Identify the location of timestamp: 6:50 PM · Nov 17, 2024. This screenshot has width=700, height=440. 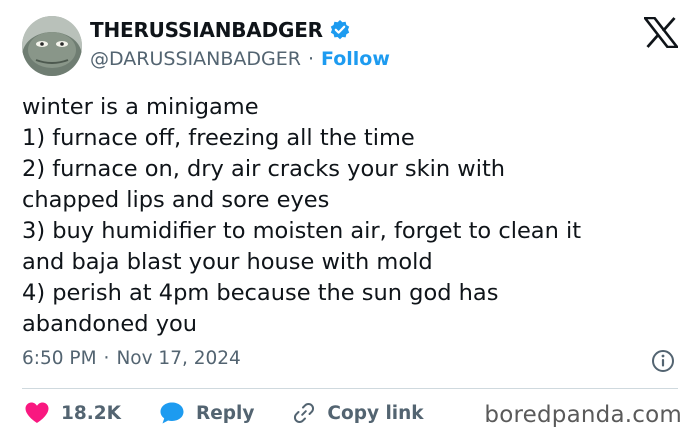
(131, 358).